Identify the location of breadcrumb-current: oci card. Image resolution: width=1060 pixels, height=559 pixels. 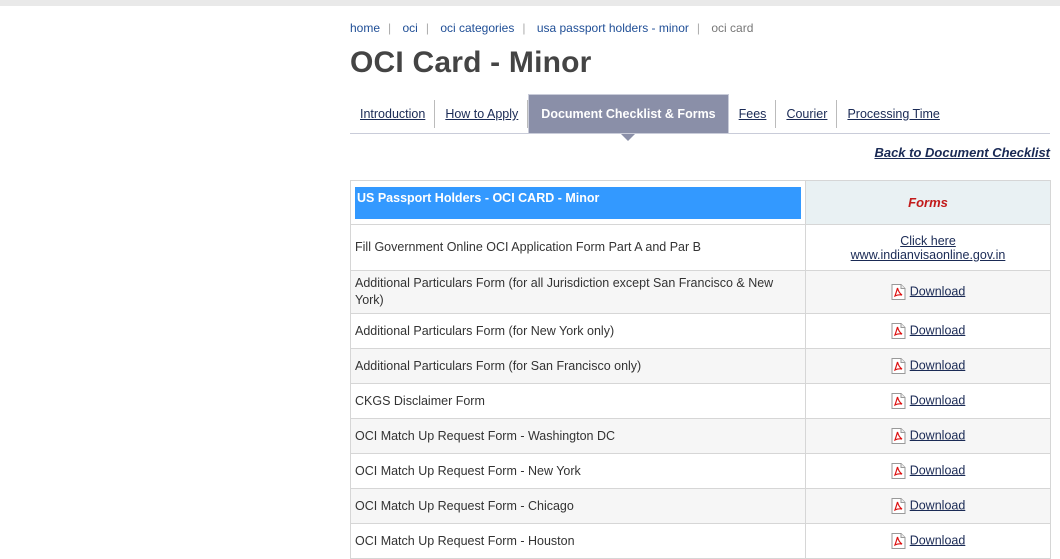
(732, 28).